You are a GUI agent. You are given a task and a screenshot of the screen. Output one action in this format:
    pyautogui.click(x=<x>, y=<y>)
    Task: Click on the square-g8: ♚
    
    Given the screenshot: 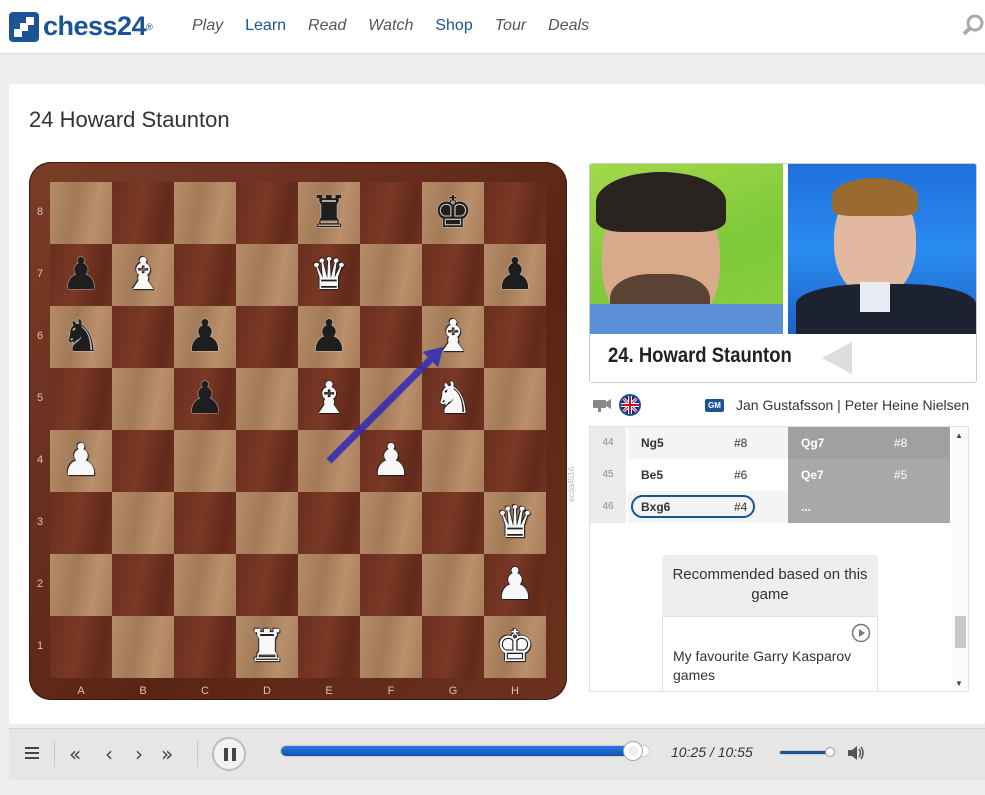 What is the action you would take?
    pyautogui.click(x=453, y=213)
    